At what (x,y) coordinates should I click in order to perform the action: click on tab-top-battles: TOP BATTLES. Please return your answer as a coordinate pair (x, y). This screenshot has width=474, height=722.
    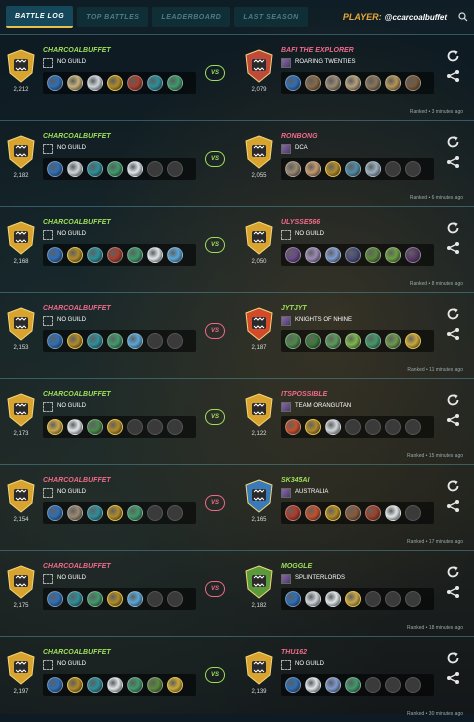
    Looking at the image, I should click on (113, 17).